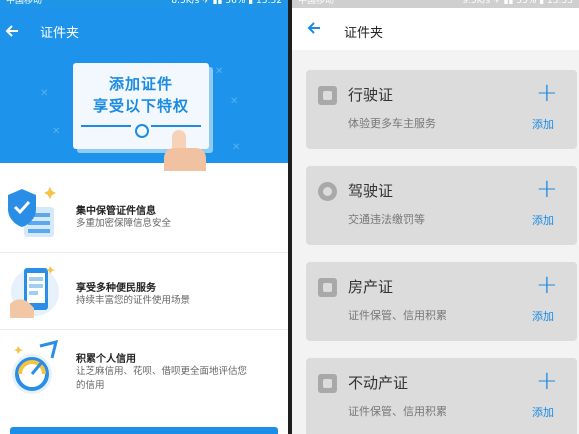  I want to click on status-right: 9.5K/s ✈ ▮▮ 55% ▮ 13:53, so click(517, 3).